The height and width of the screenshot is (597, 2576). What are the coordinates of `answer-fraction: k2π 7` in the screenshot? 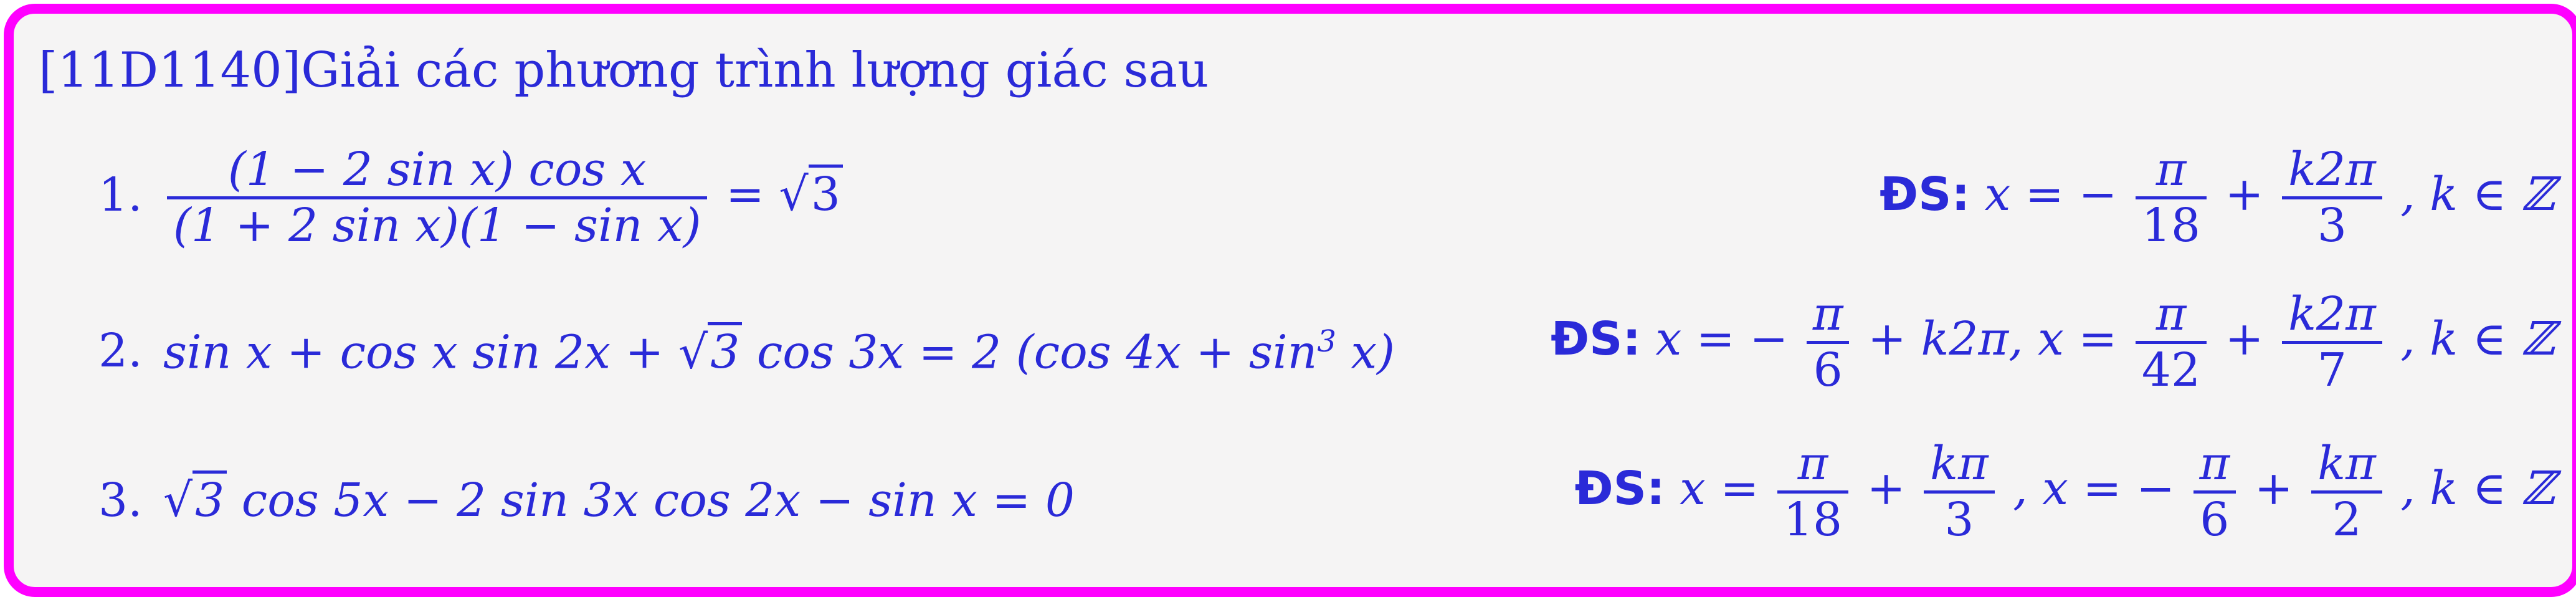 It's located at (2332, 342).